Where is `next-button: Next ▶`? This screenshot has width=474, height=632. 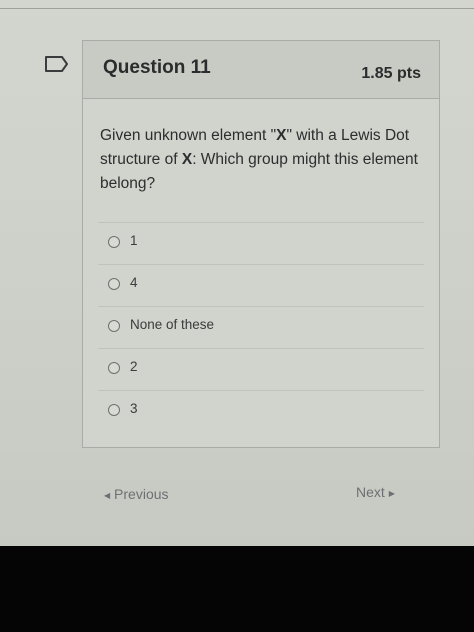
next-button: Next ▶ is located at coordinates (375, 492).